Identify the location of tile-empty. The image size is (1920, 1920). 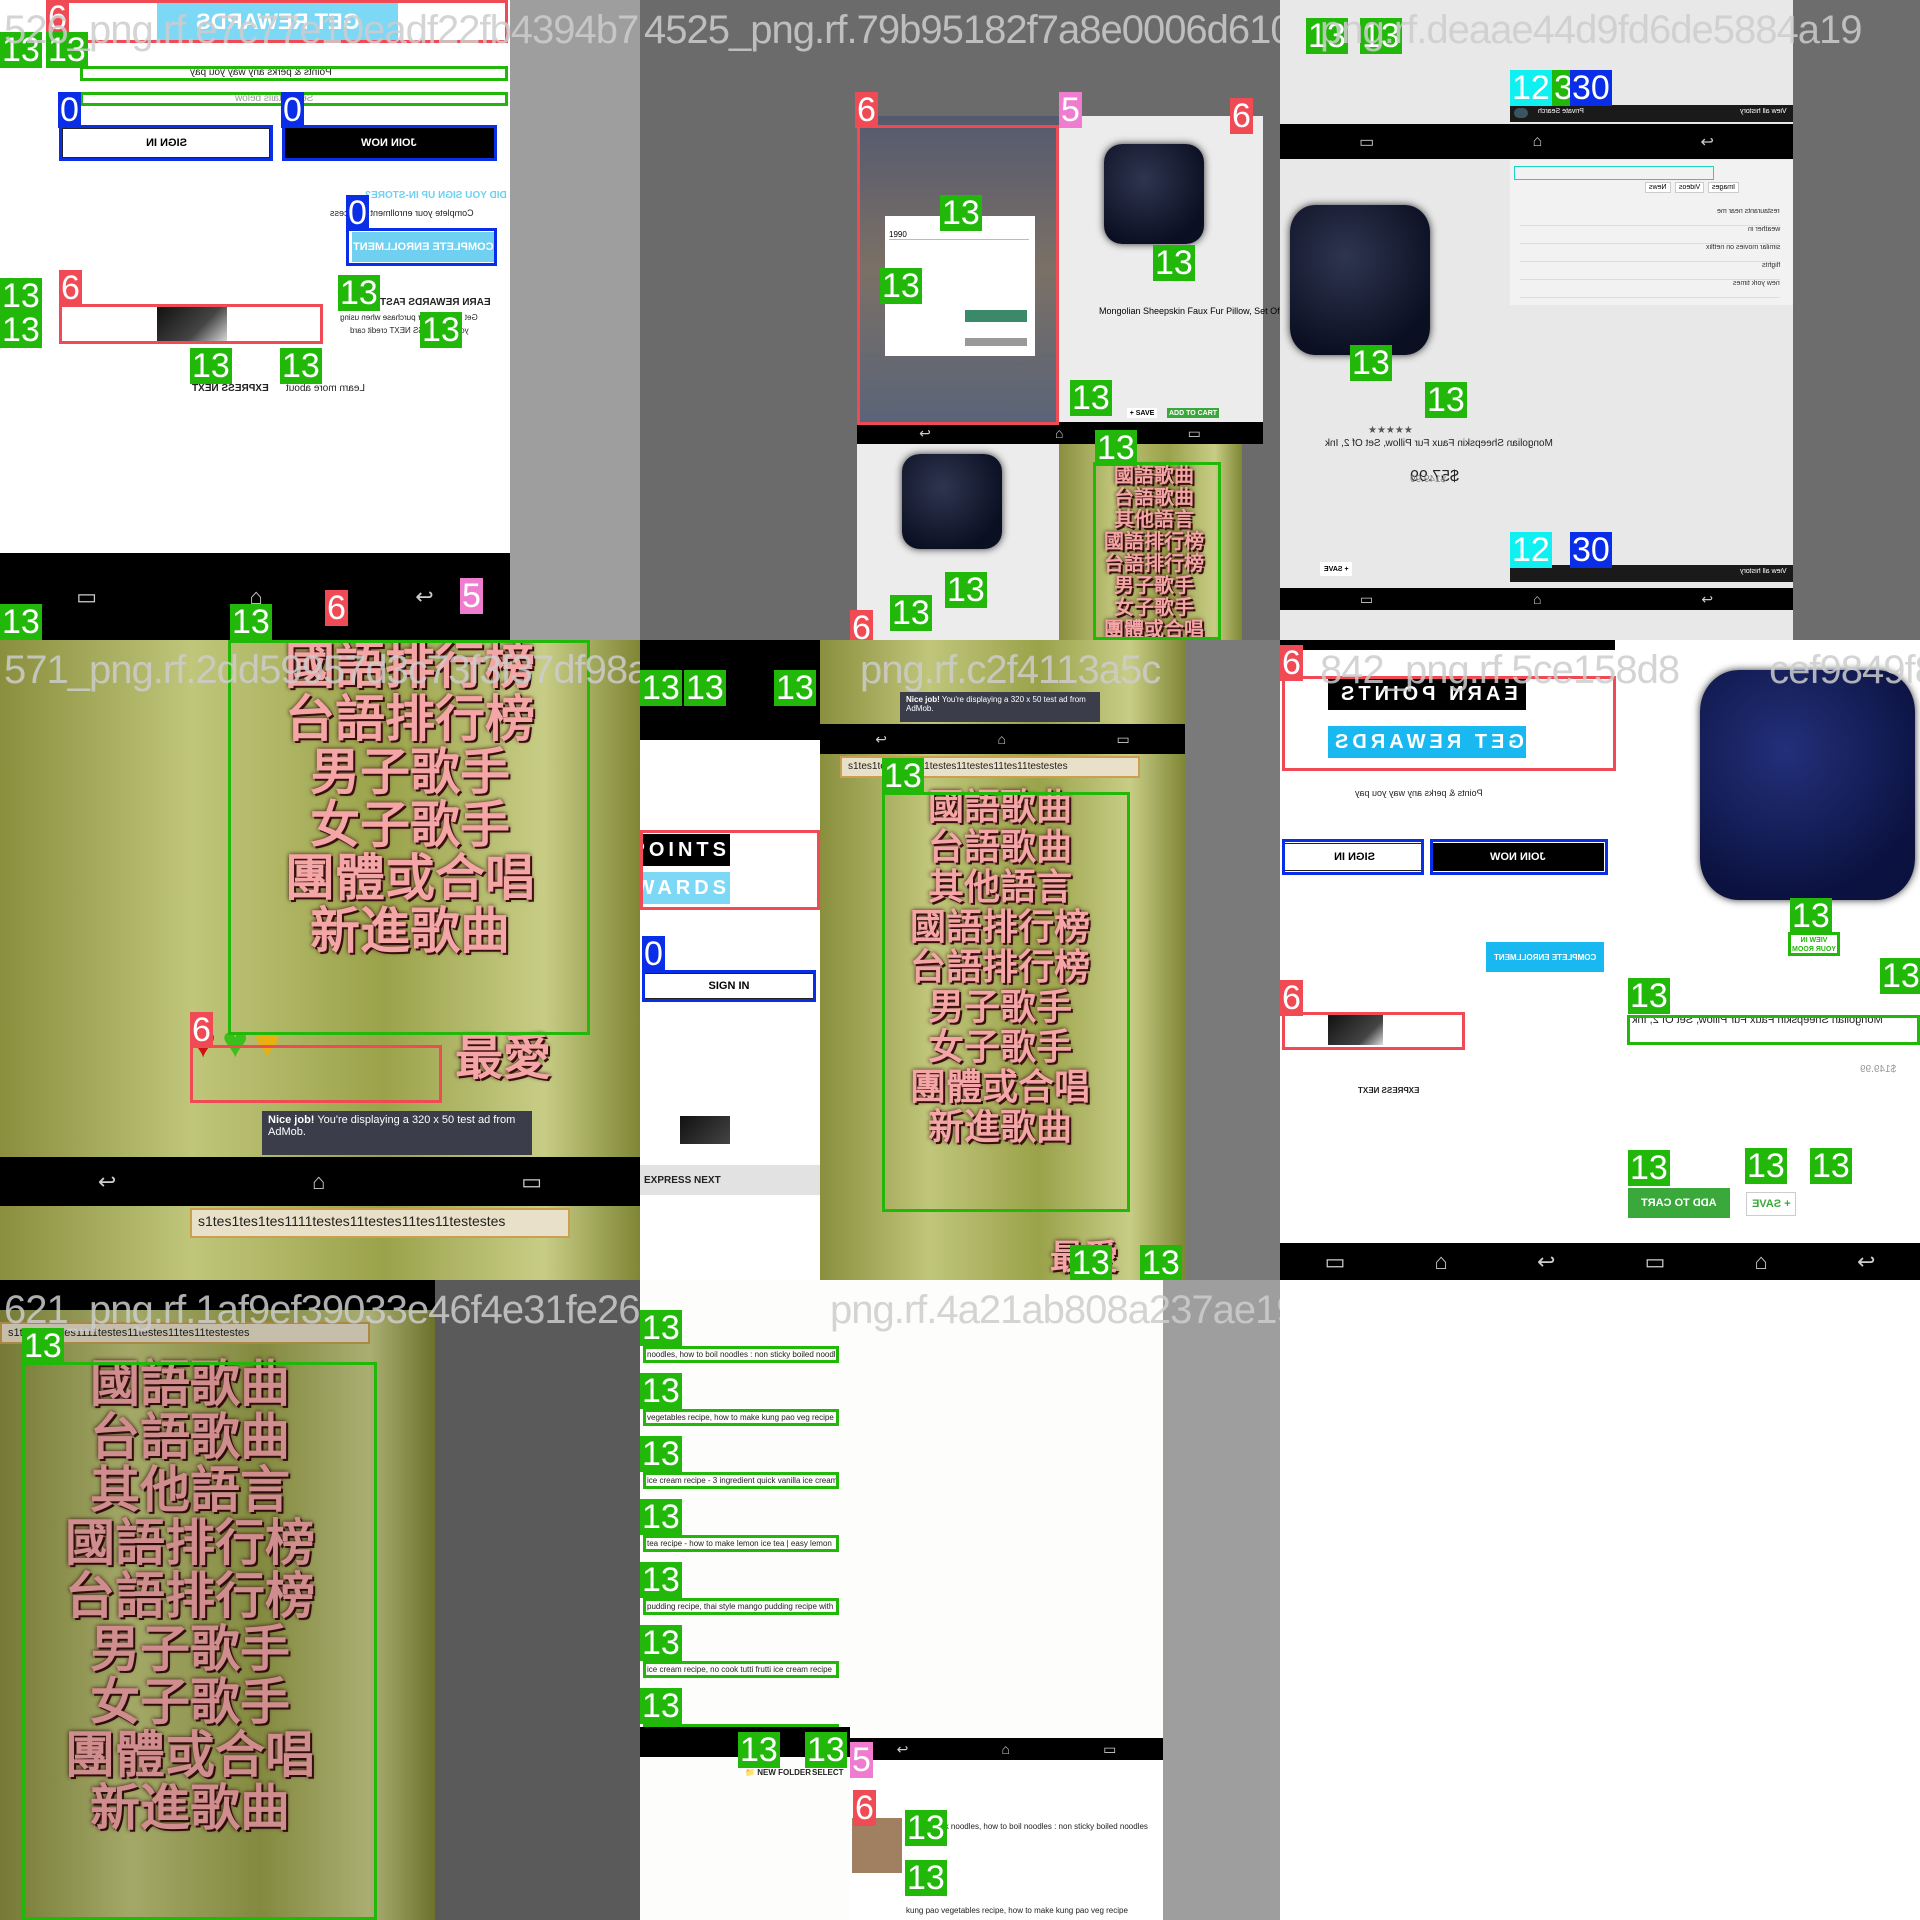
(1600, 1600).